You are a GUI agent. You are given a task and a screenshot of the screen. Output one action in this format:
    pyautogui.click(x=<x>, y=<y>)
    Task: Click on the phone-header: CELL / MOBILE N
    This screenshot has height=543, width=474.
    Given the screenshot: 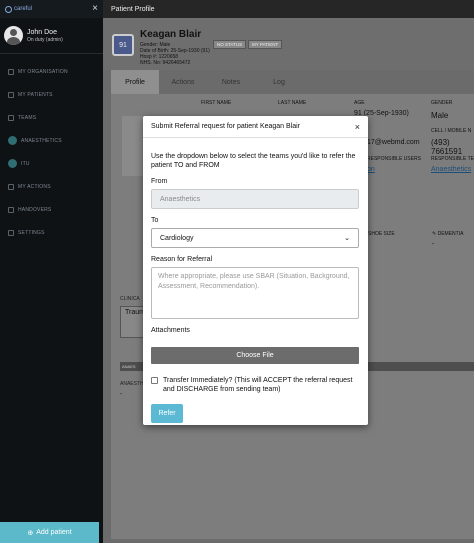 What is the action you would take?
    pyautogui.click(x=451, y=131)
    